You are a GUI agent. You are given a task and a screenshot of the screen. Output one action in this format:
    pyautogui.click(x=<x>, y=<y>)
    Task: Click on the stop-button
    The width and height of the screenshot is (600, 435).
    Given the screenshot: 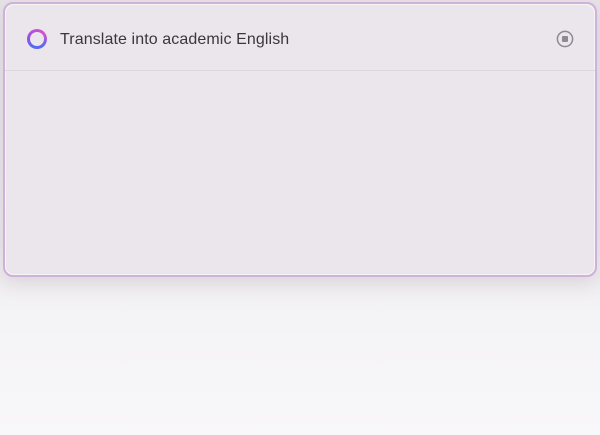 What is the action you would take?
    pyautogui.click(x=565, y=39)
    